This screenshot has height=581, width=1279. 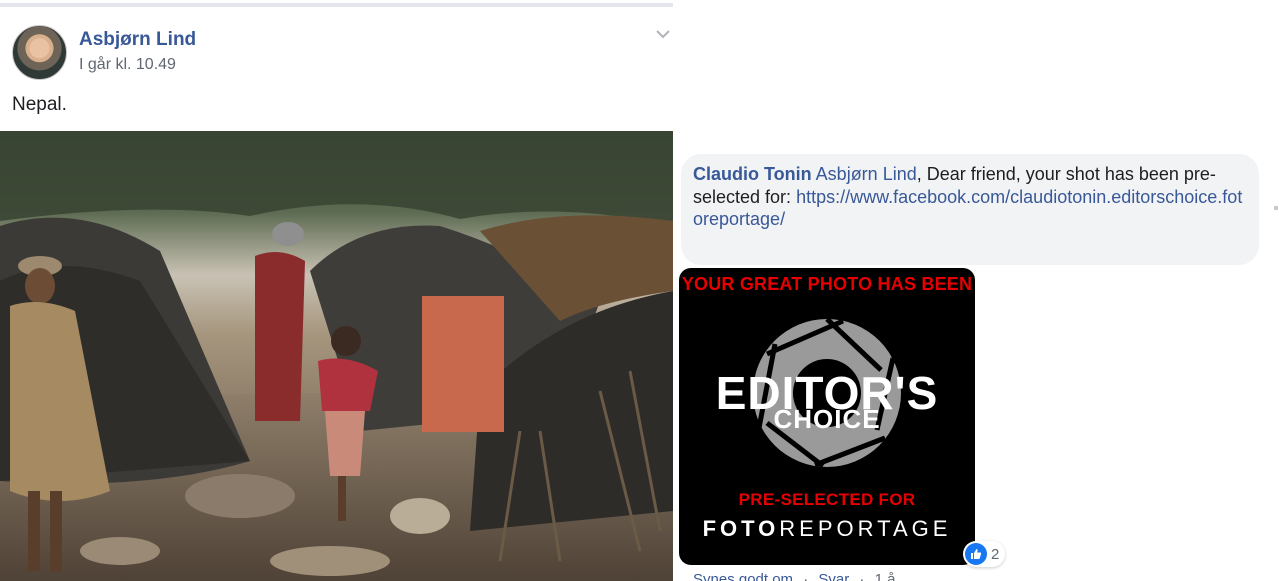 What do you see at coordinates (336, 5) in the screenshot?
I see `post-divider` at bounding box center [336, 5].